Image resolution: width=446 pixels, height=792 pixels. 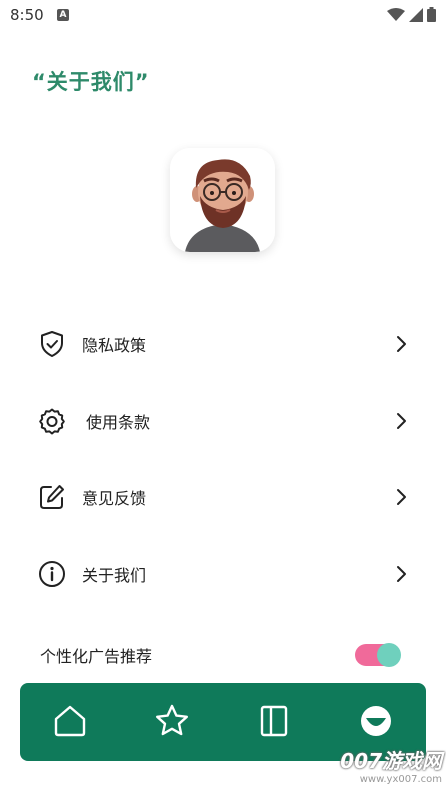 What do you see at coordinates (70, 721) in the screenshot?
I see `home-icon` at bounding box center [70, 721].